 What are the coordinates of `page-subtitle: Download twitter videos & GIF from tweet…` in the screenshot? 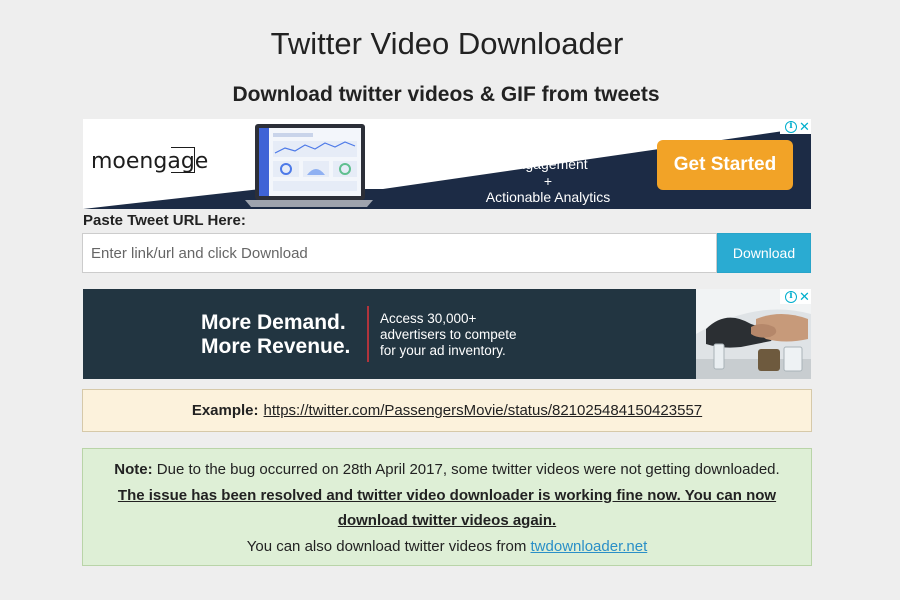 It's located at (446, 94).